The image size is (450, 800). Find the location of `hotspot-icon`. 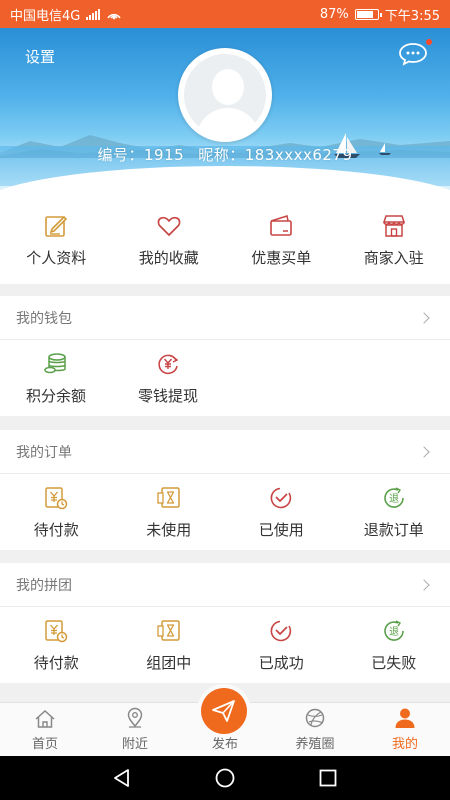

hotspot-icon is located at coordinates (114, 16).